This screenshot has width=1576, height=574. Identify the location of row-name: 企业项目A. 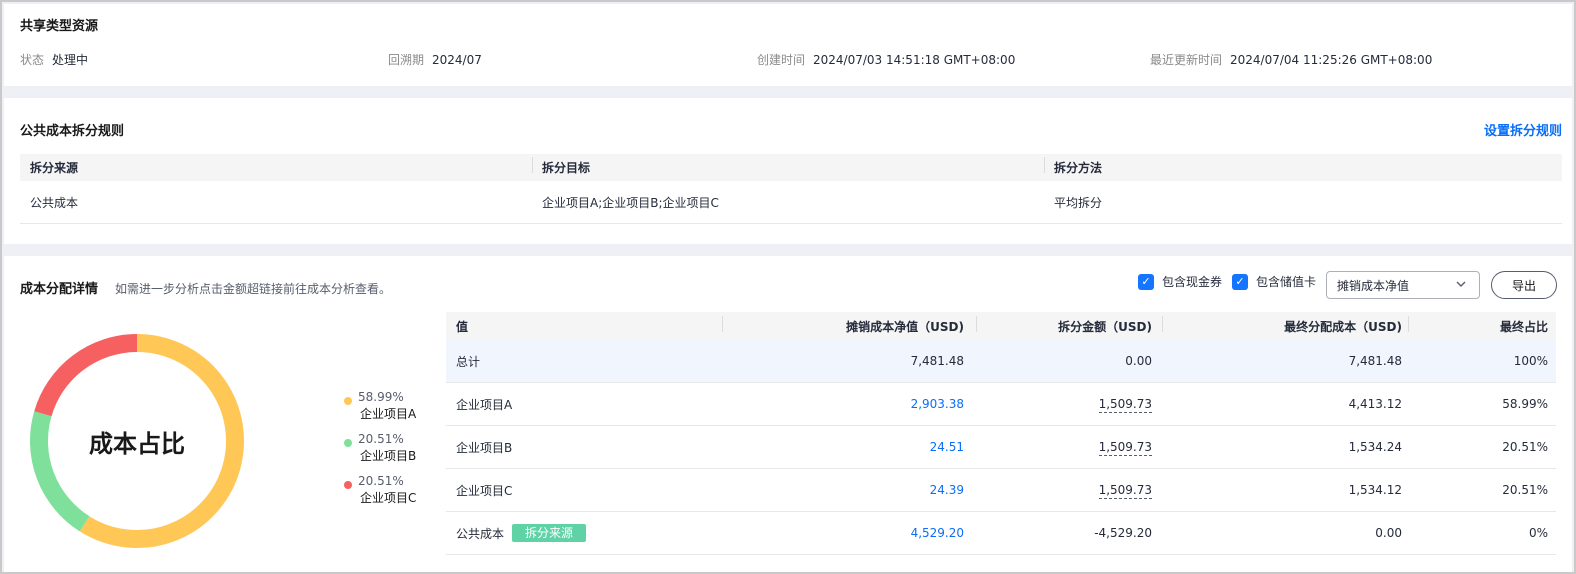
(484, 404).